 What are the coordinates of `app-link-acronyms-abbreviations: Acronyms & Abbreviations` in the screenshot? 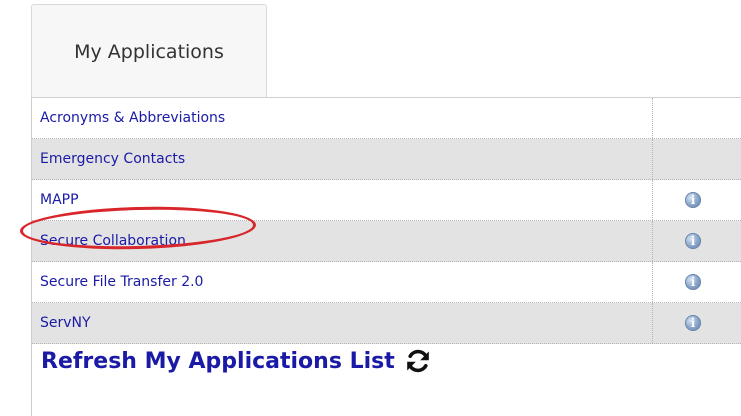 It's located at (132, 118).